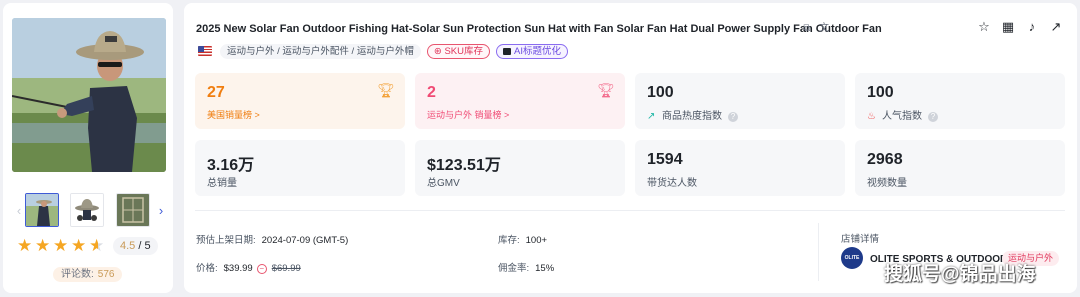  I want to click on chevron-right-icon: ›, so click(161, 211).